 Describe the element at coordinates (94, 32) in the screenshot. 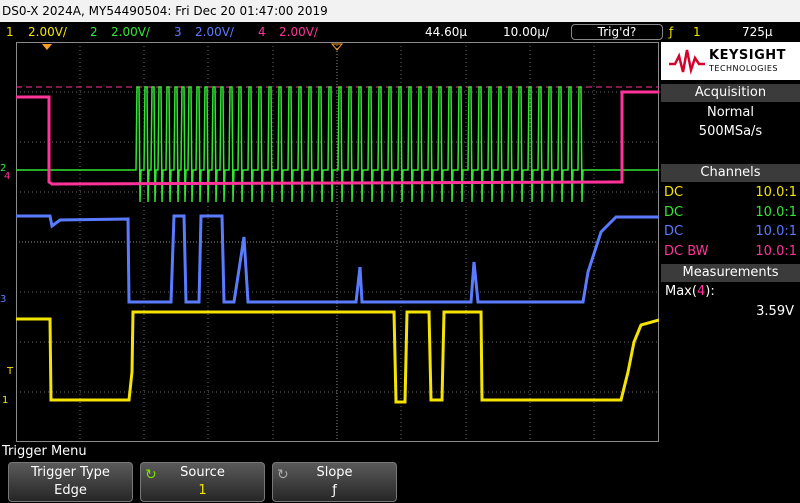

I see `ch2-number: 2` at that location.